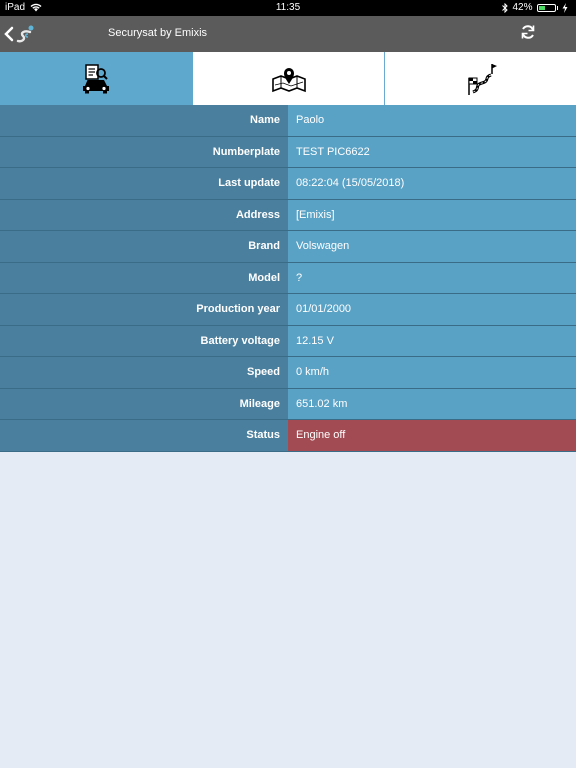  I want to click on clock: 11:35, so click(288, 7).